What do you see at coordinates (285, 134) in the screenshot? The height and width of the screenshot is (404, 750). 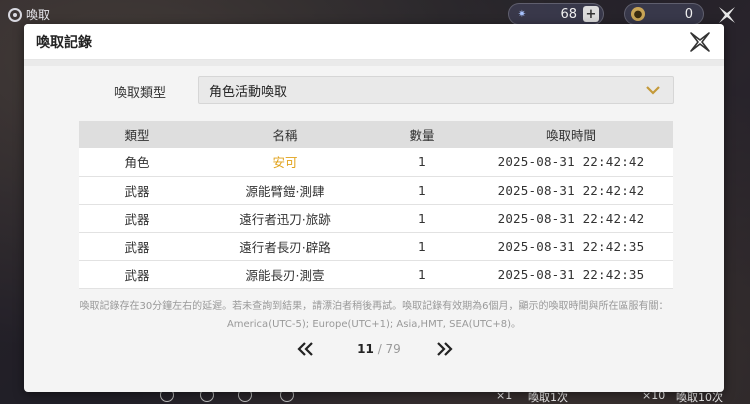 I see `column-header-name: 名稱` at bounding box center [285, 134].